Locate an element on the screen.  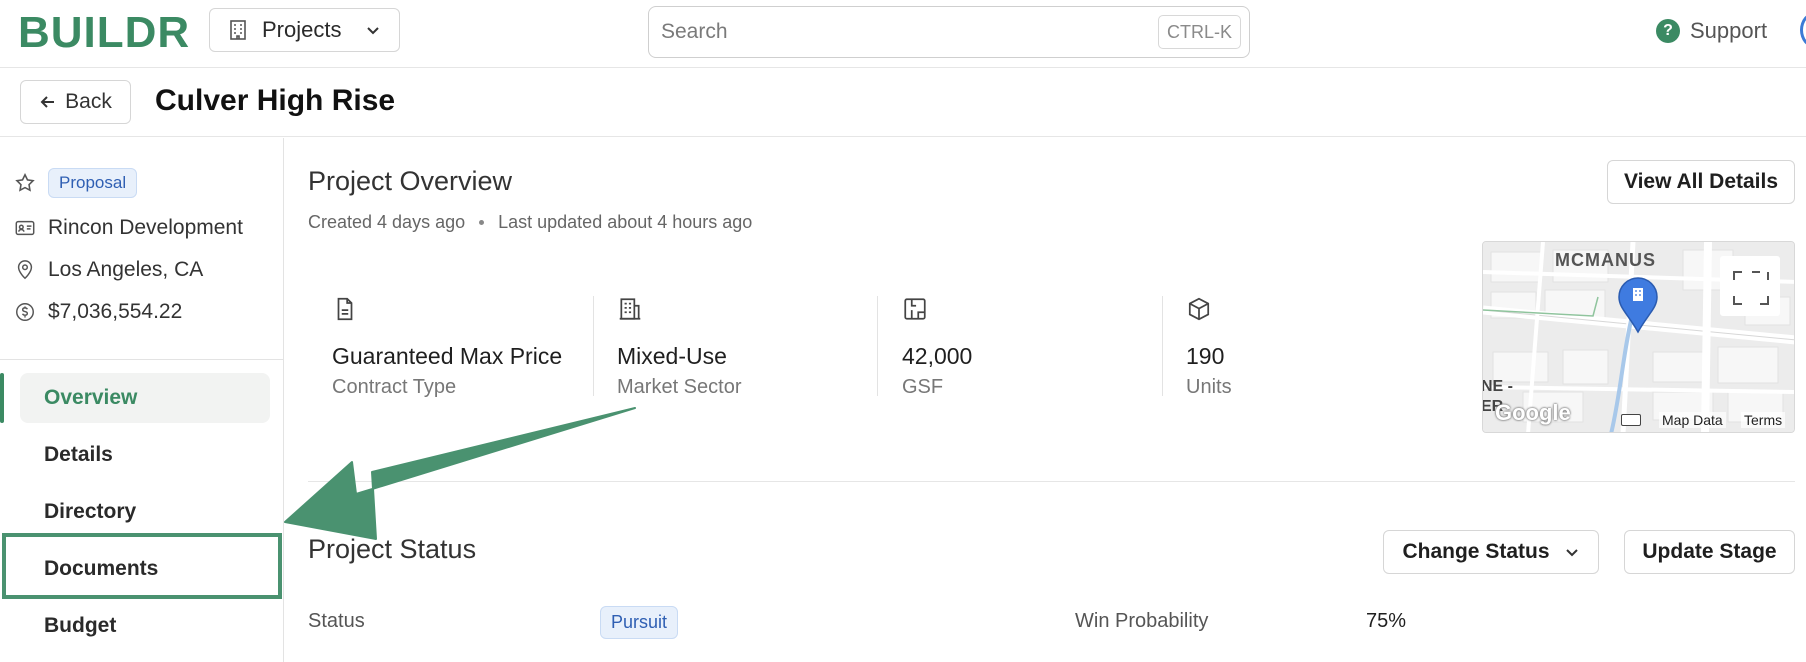
stat-units: 190 Units is located at coordinates (1316, 347).